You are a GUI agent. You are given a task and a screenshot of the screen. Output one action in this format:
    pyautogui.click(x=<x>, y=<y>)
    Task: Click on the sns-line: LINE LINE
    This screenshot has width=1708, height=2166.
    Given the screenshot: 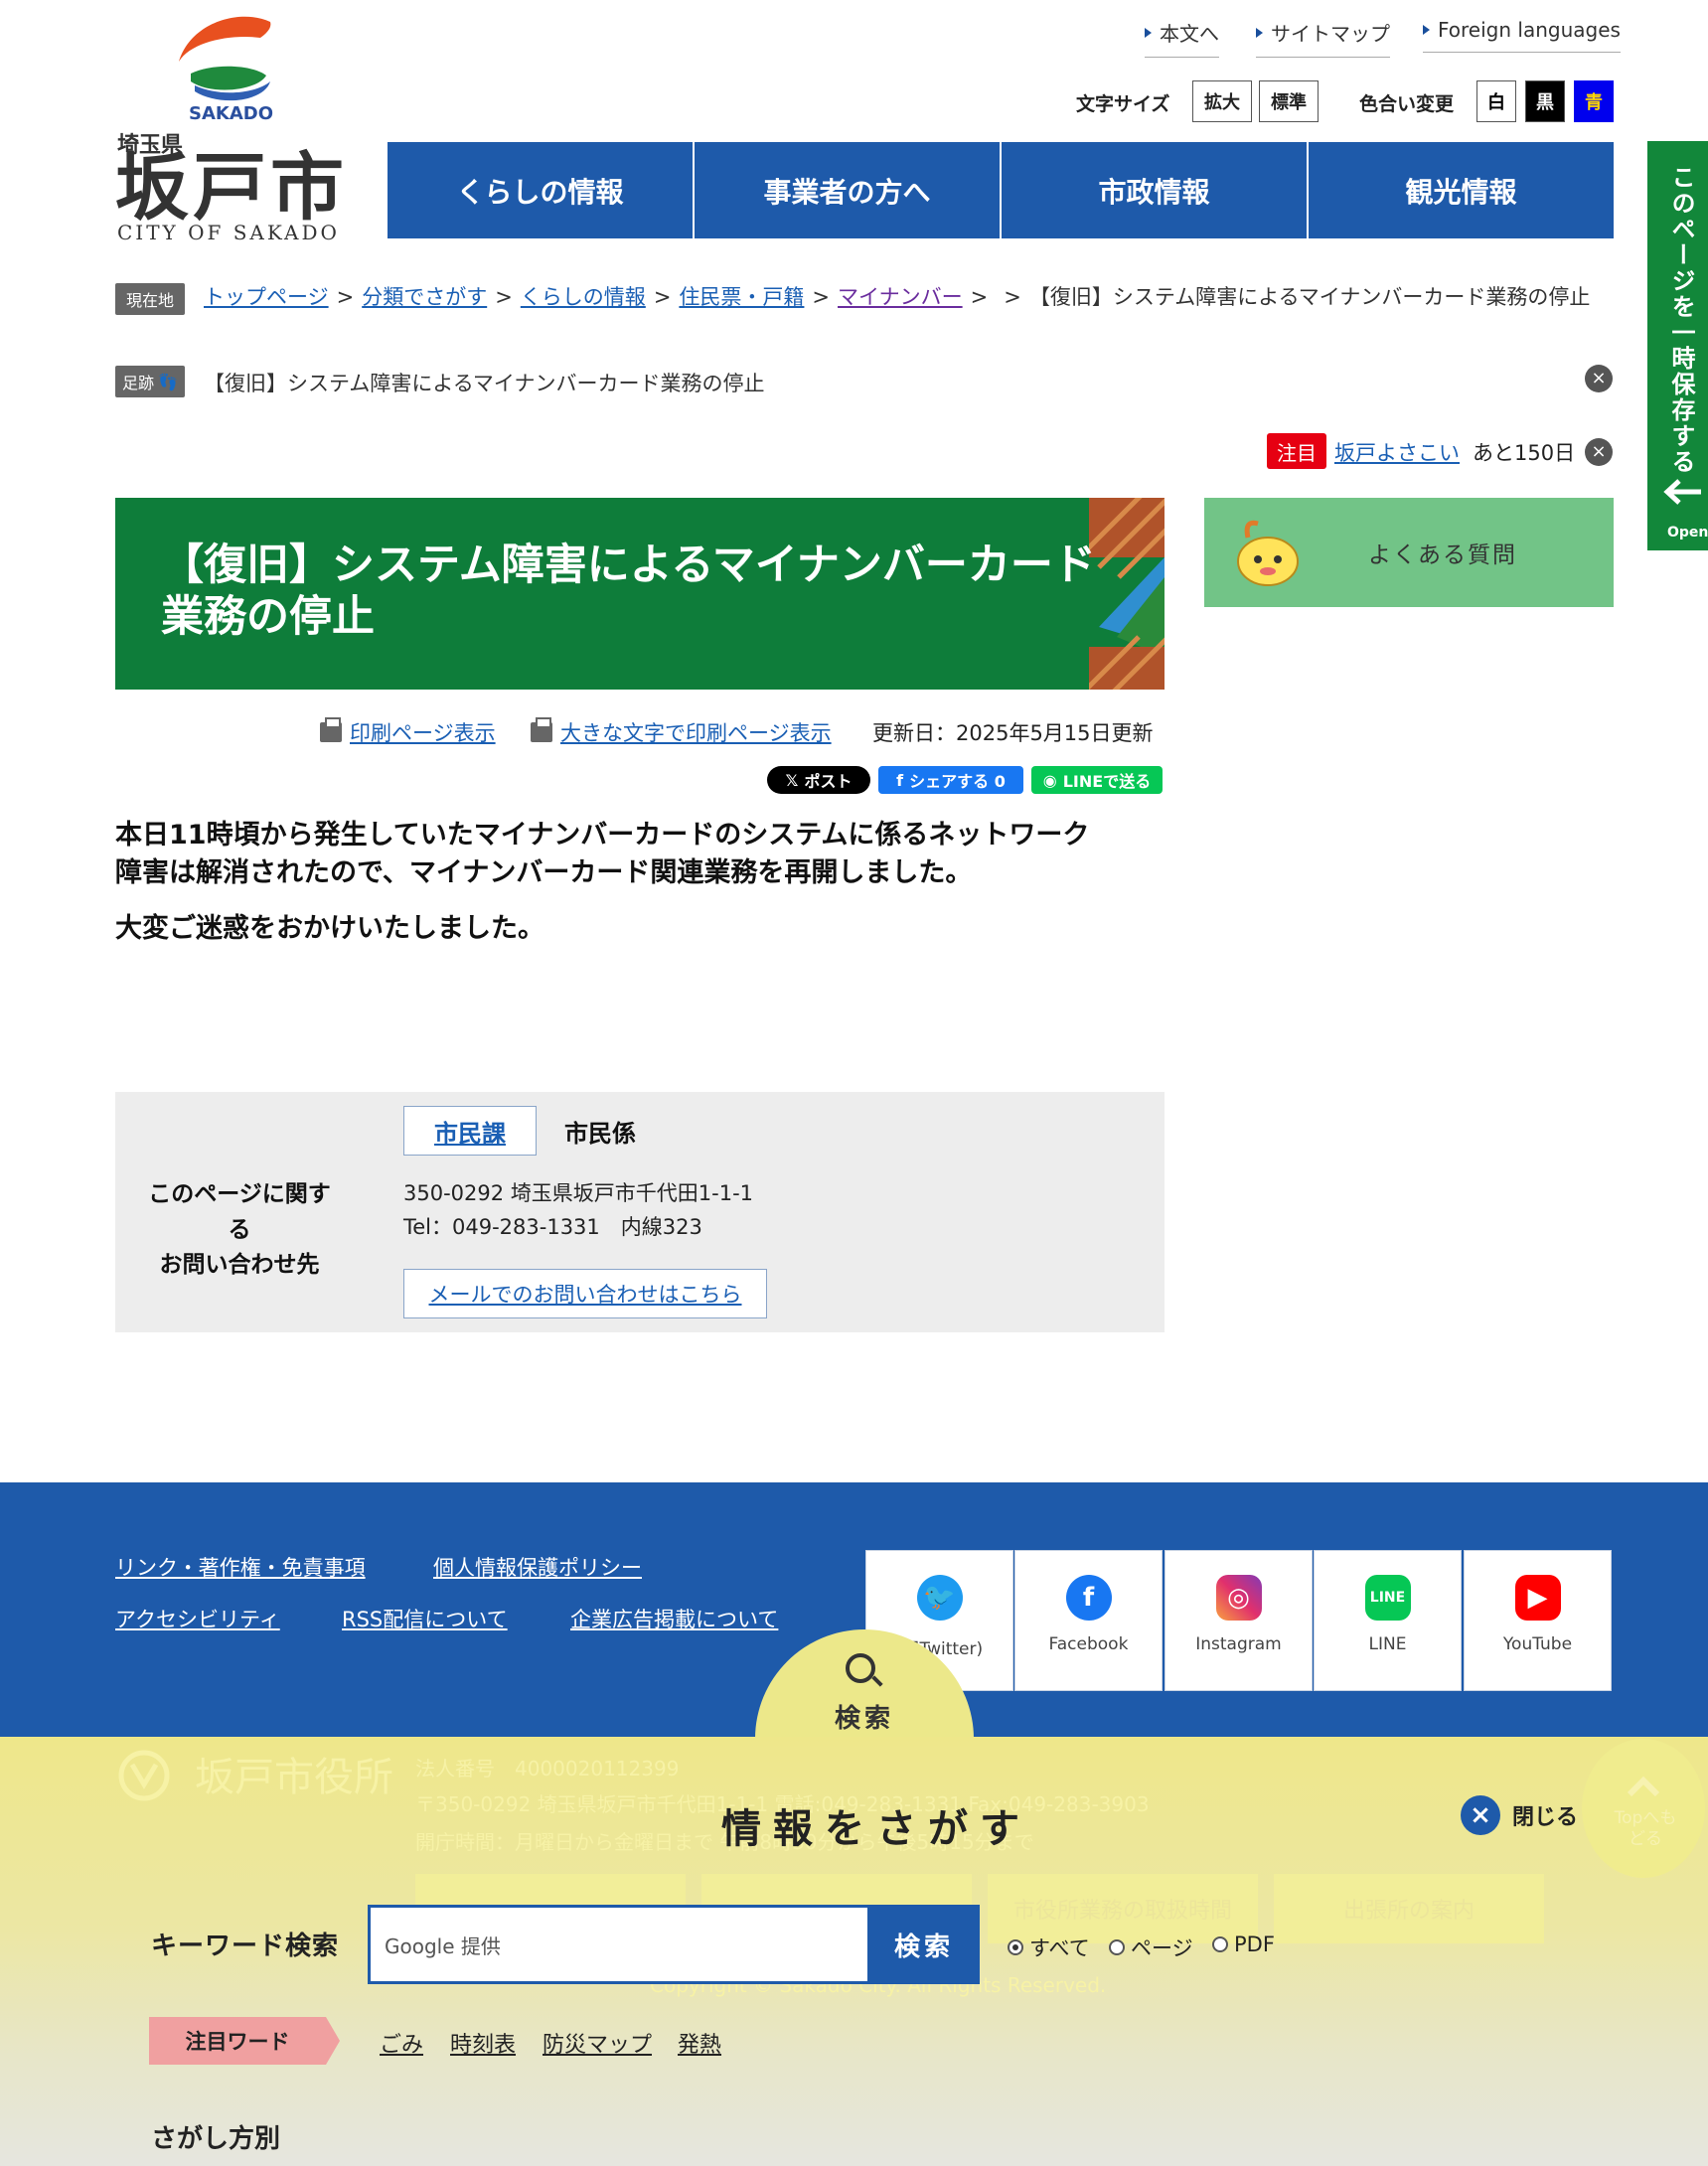 What is the action you would take?
    pyautogui.click(x=1388, y=1620)
    